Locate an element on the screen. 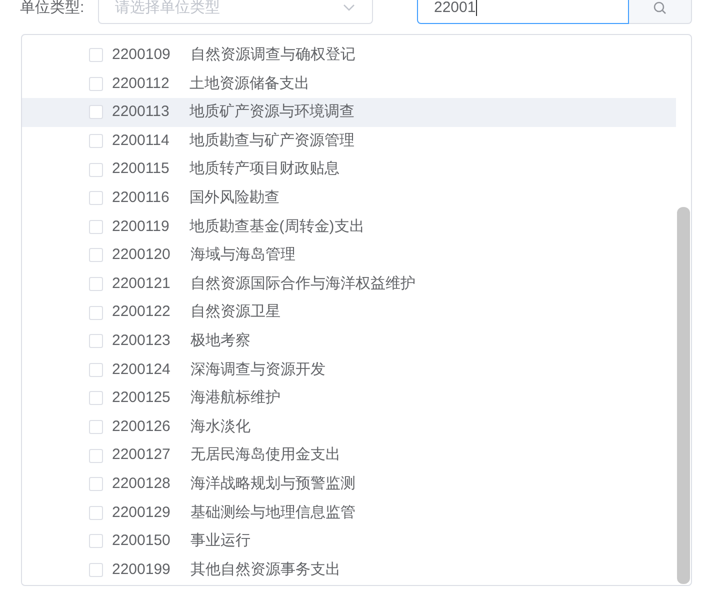  item-name: 地质转产项目财政贴息 is located at coordinates (264, 169).